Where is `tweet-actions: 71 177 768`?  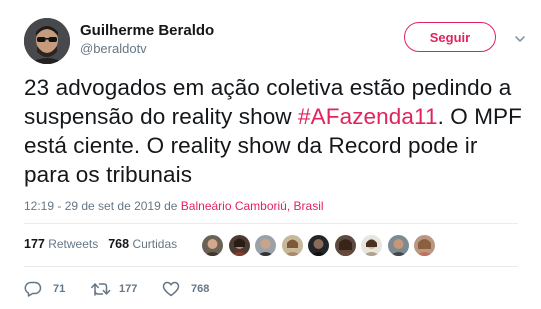
tweet-actions: 71 177 768 is located at coordinates (116, 289).